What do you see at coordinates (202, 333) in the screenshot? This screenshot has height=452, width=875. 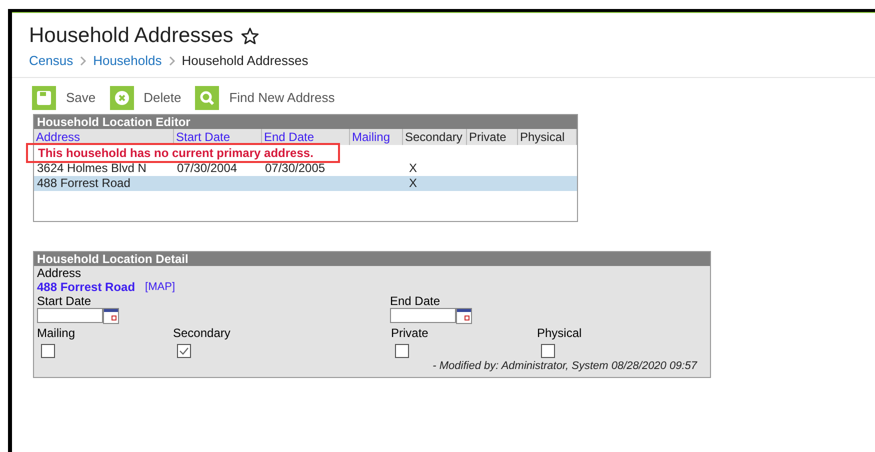 I see `checkbox-label: Secondary` at bounding box center [202, 333].